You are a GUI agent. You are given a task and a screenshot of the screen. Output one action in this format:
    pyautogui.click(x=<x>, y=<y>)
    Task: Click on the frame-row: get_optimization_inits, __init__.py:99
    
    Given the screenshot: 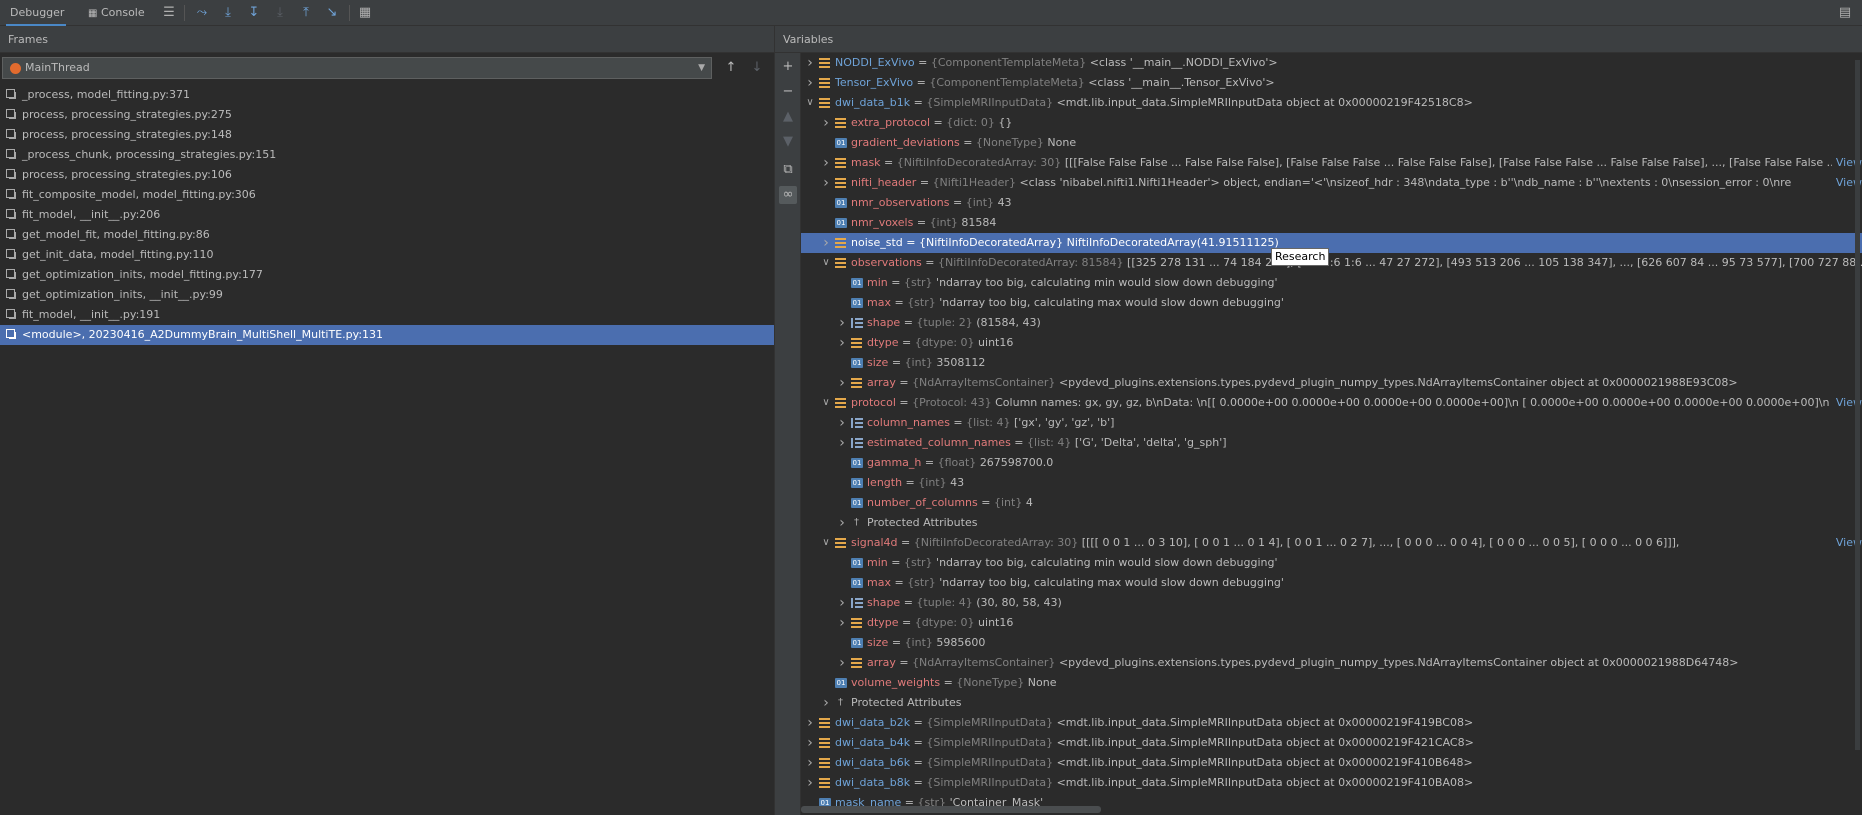 What is the action you would take?
    pyautogui.click(x=387, y=295)
    